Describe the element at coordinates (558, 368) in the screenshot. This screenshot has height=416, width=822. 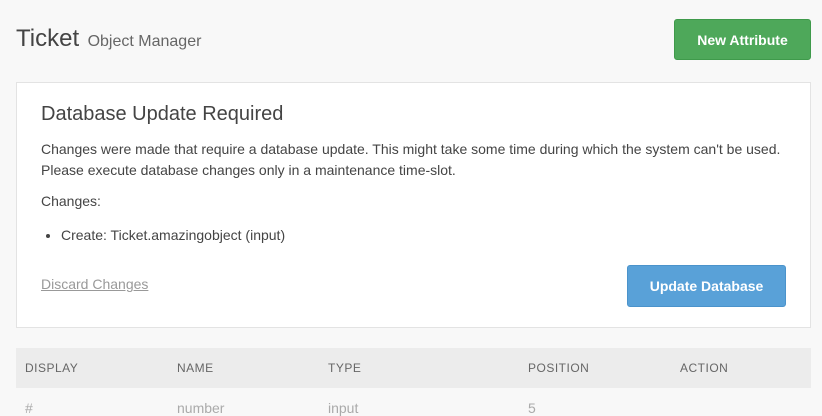
I see `column-header-position: POSITION` at that location.